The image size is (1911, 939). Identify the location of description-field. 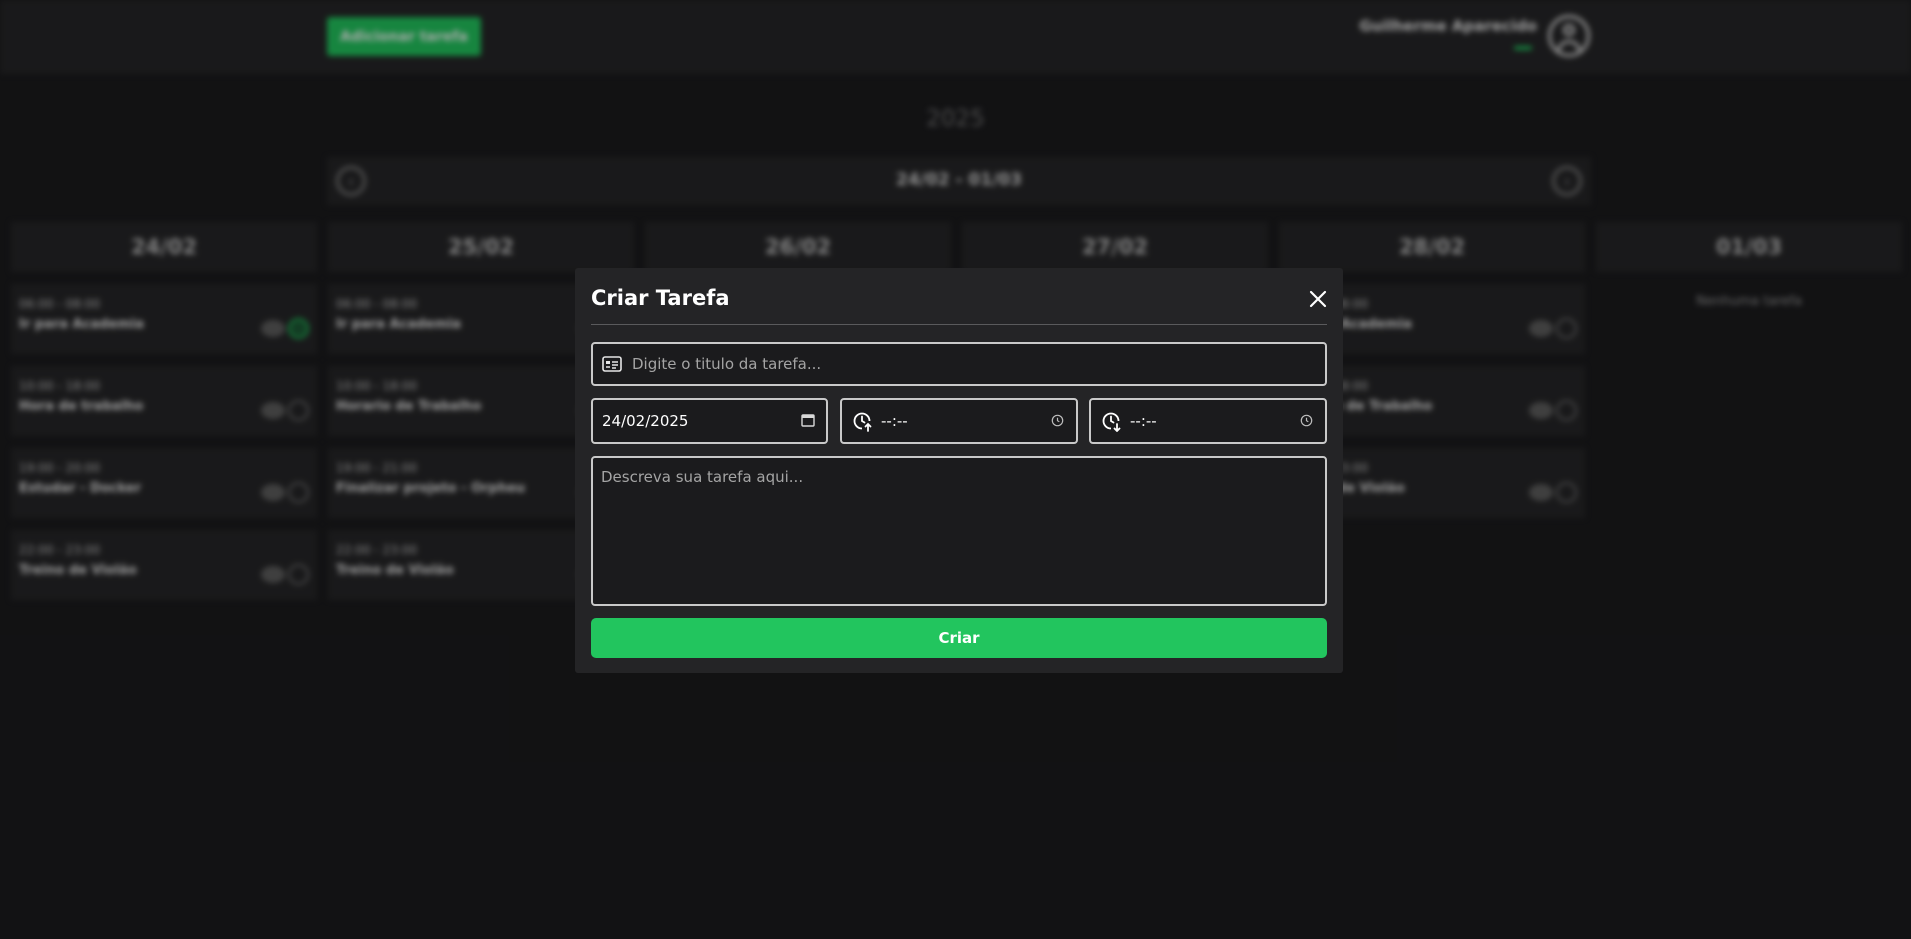
(959, 531).